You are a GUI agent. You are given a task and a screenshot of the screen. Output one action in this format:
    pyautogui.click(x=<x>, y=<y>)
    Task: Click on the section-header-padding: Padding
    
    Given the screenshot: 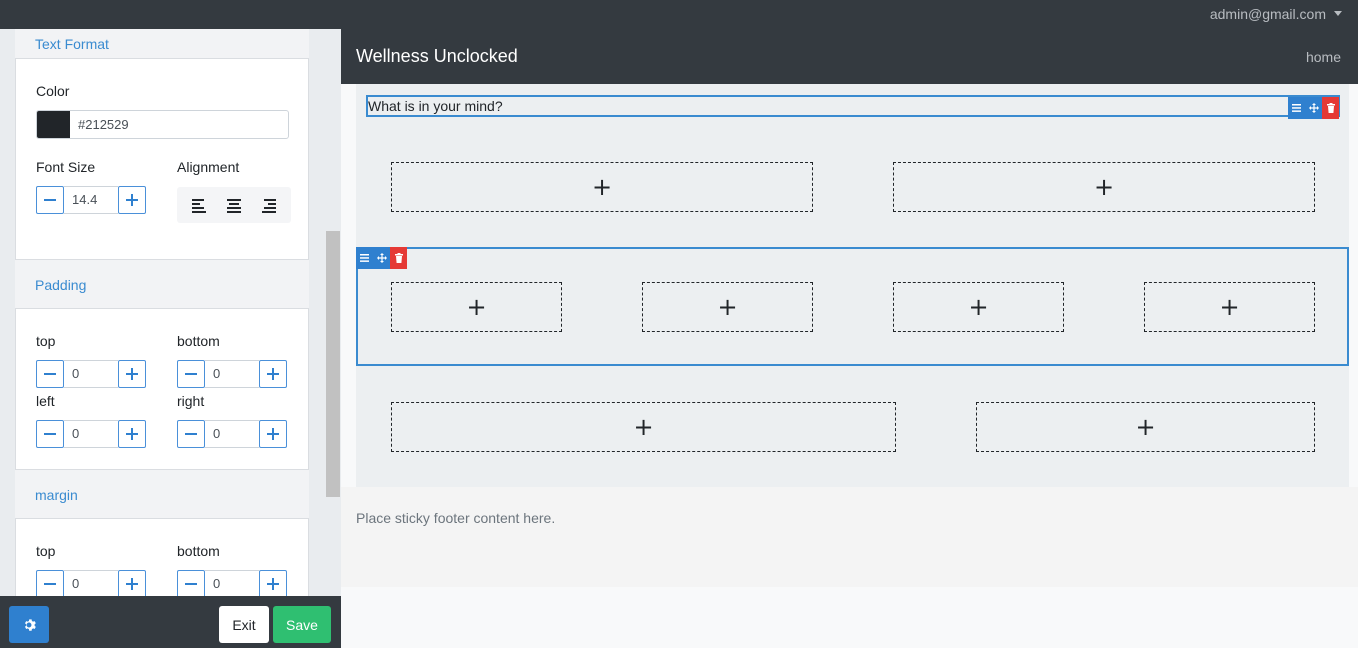 What is the action you would take?
    pyautogui.click(x=162, y=284)
    